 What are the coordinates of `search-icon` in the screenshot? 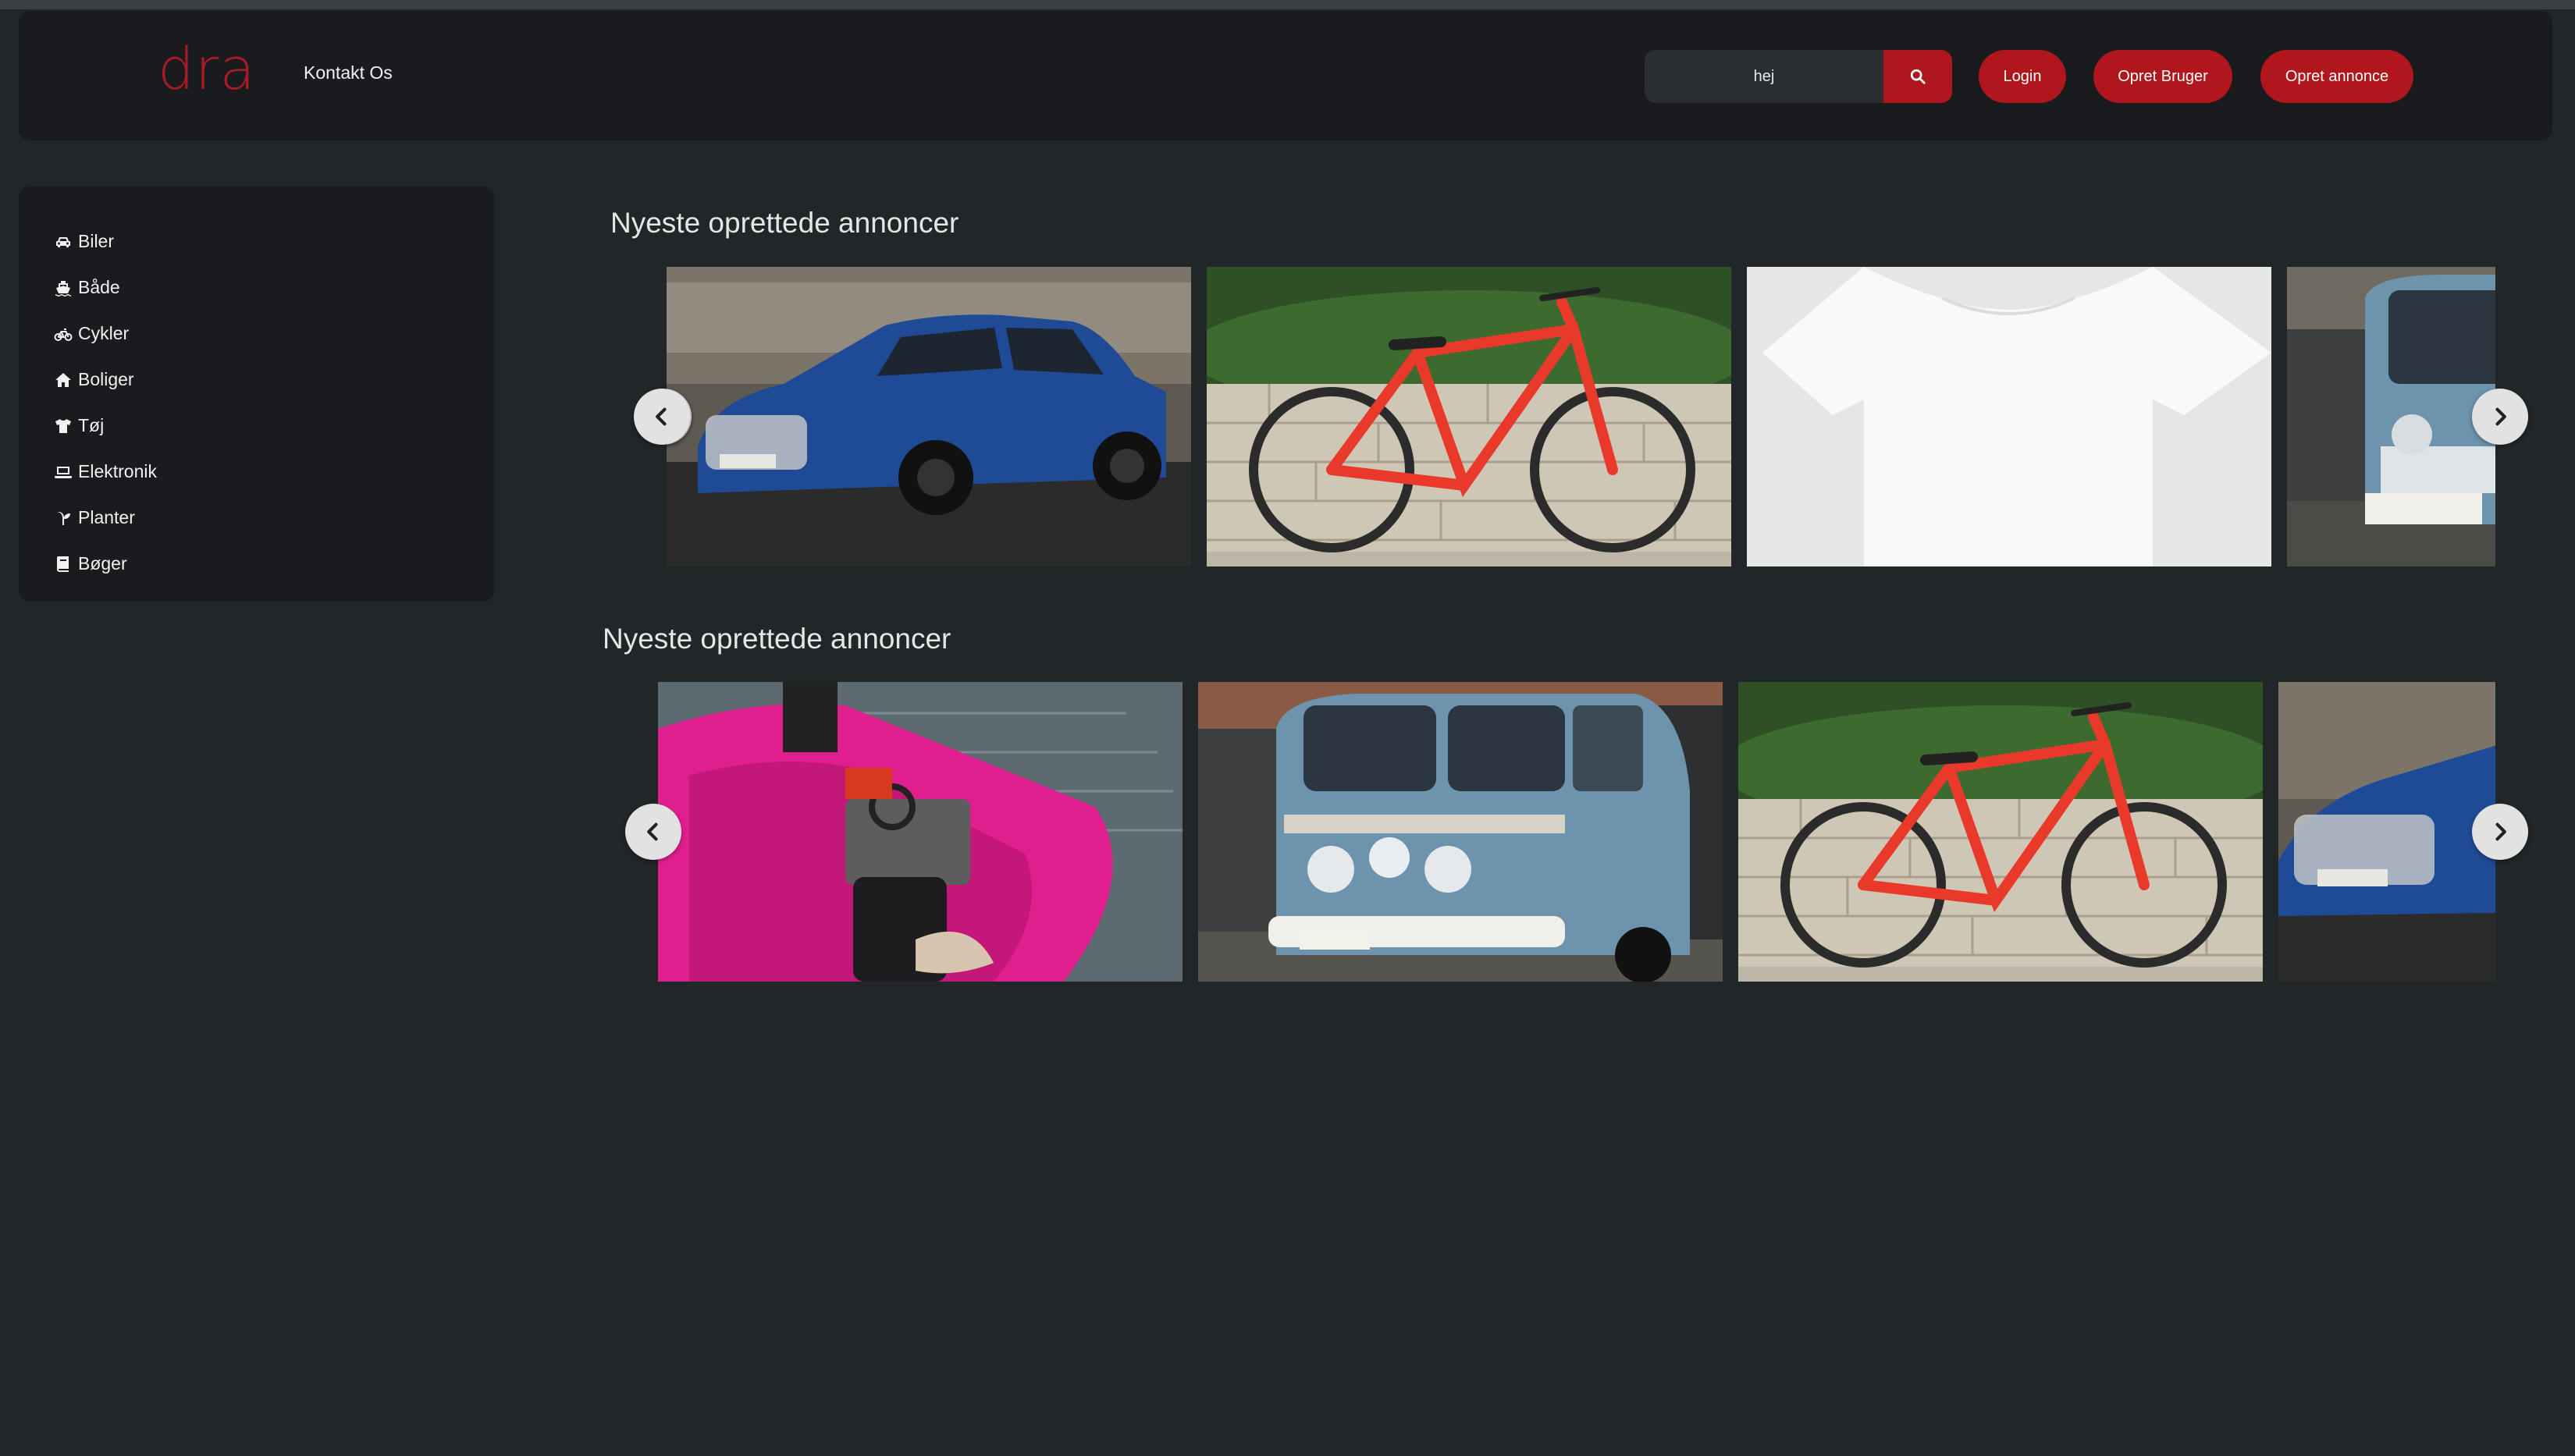 It's located at (1918, 76).